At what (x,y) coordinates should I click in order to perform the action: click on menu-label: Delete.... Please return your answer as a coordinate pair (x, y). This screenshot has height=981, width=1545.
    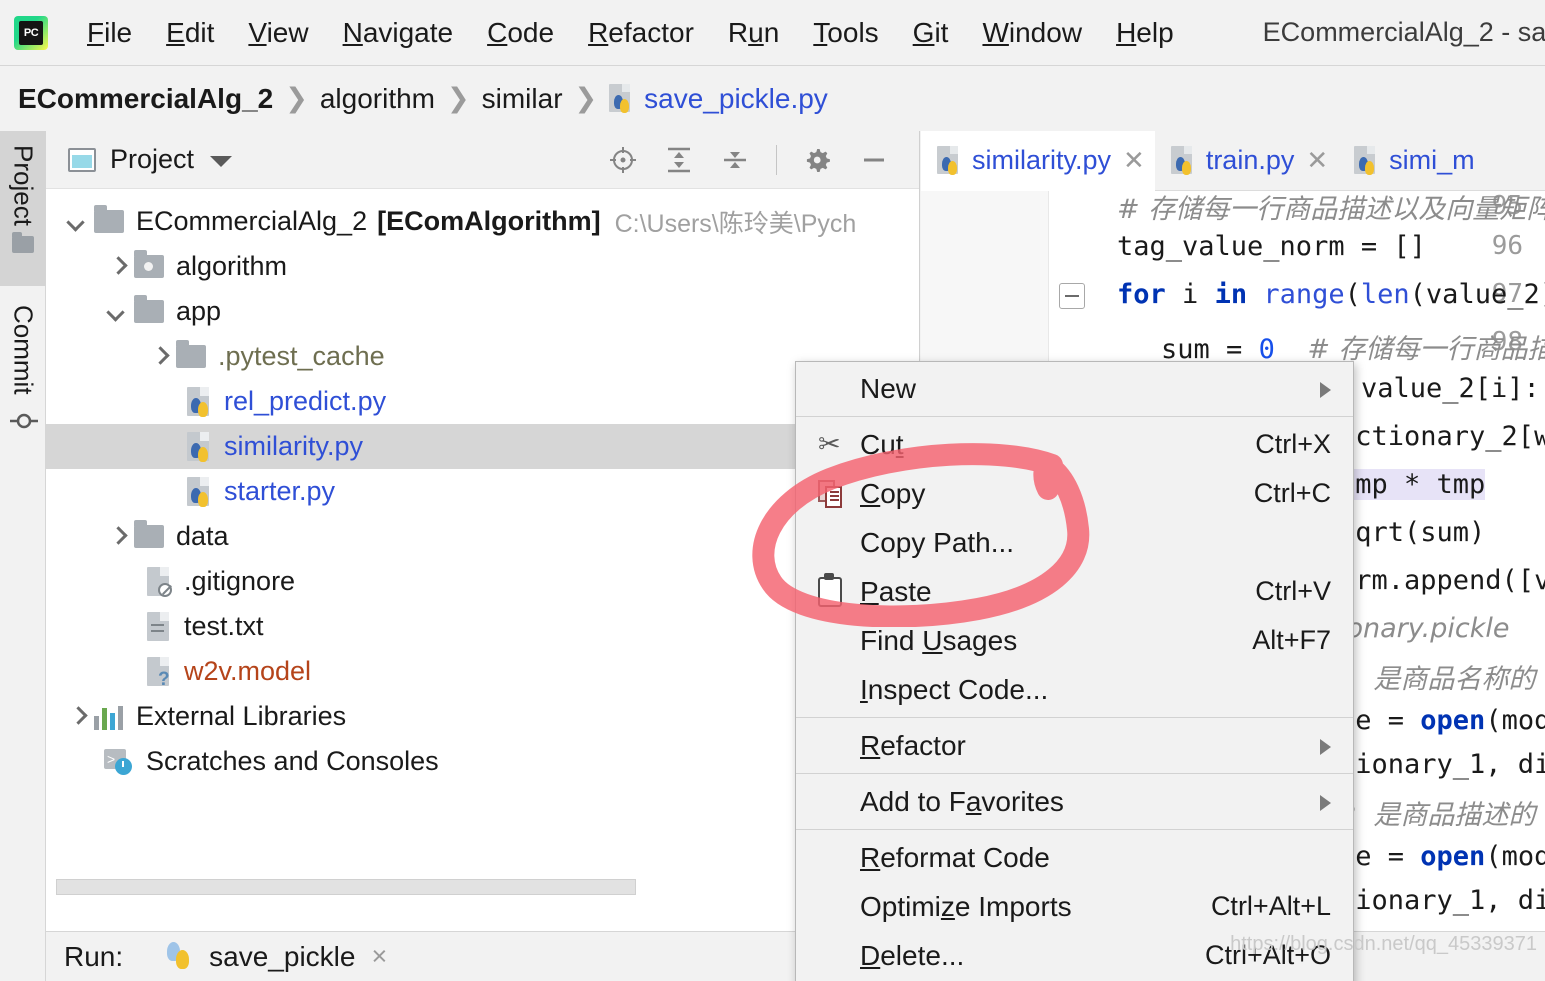
    Looking at the image, I should click on (912, 955).